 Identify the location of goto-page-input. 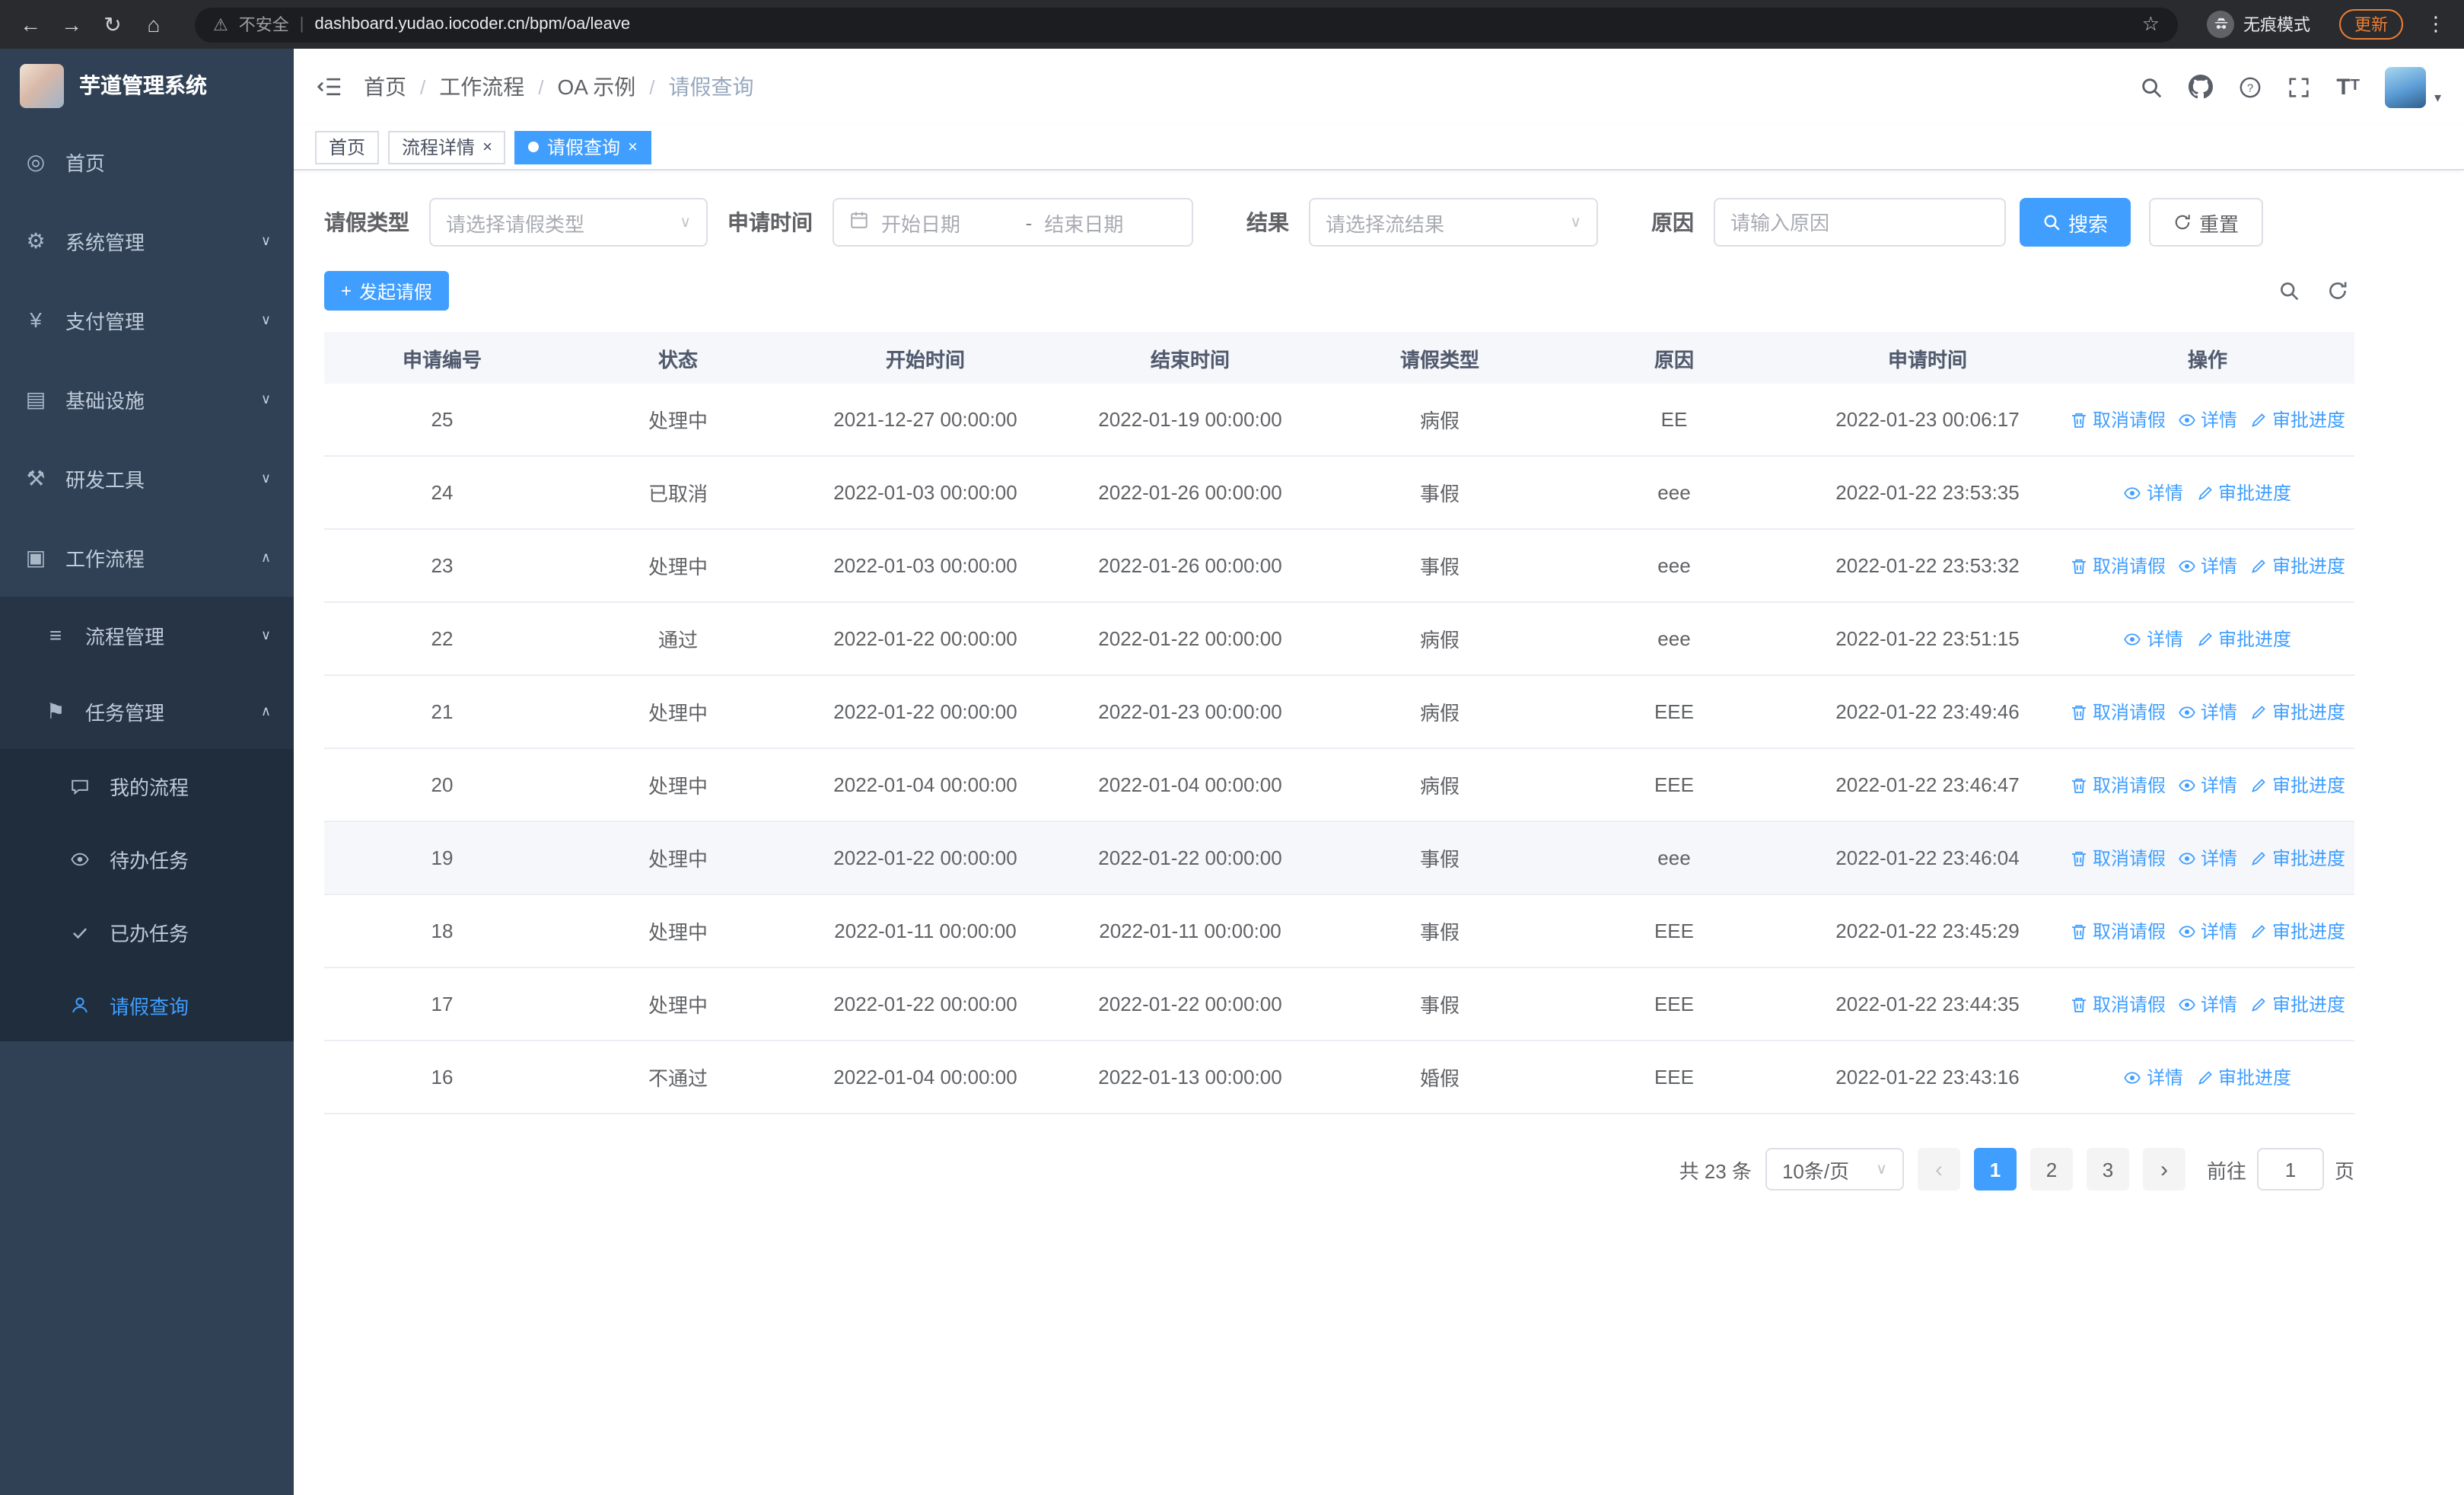
(2290, 1170).